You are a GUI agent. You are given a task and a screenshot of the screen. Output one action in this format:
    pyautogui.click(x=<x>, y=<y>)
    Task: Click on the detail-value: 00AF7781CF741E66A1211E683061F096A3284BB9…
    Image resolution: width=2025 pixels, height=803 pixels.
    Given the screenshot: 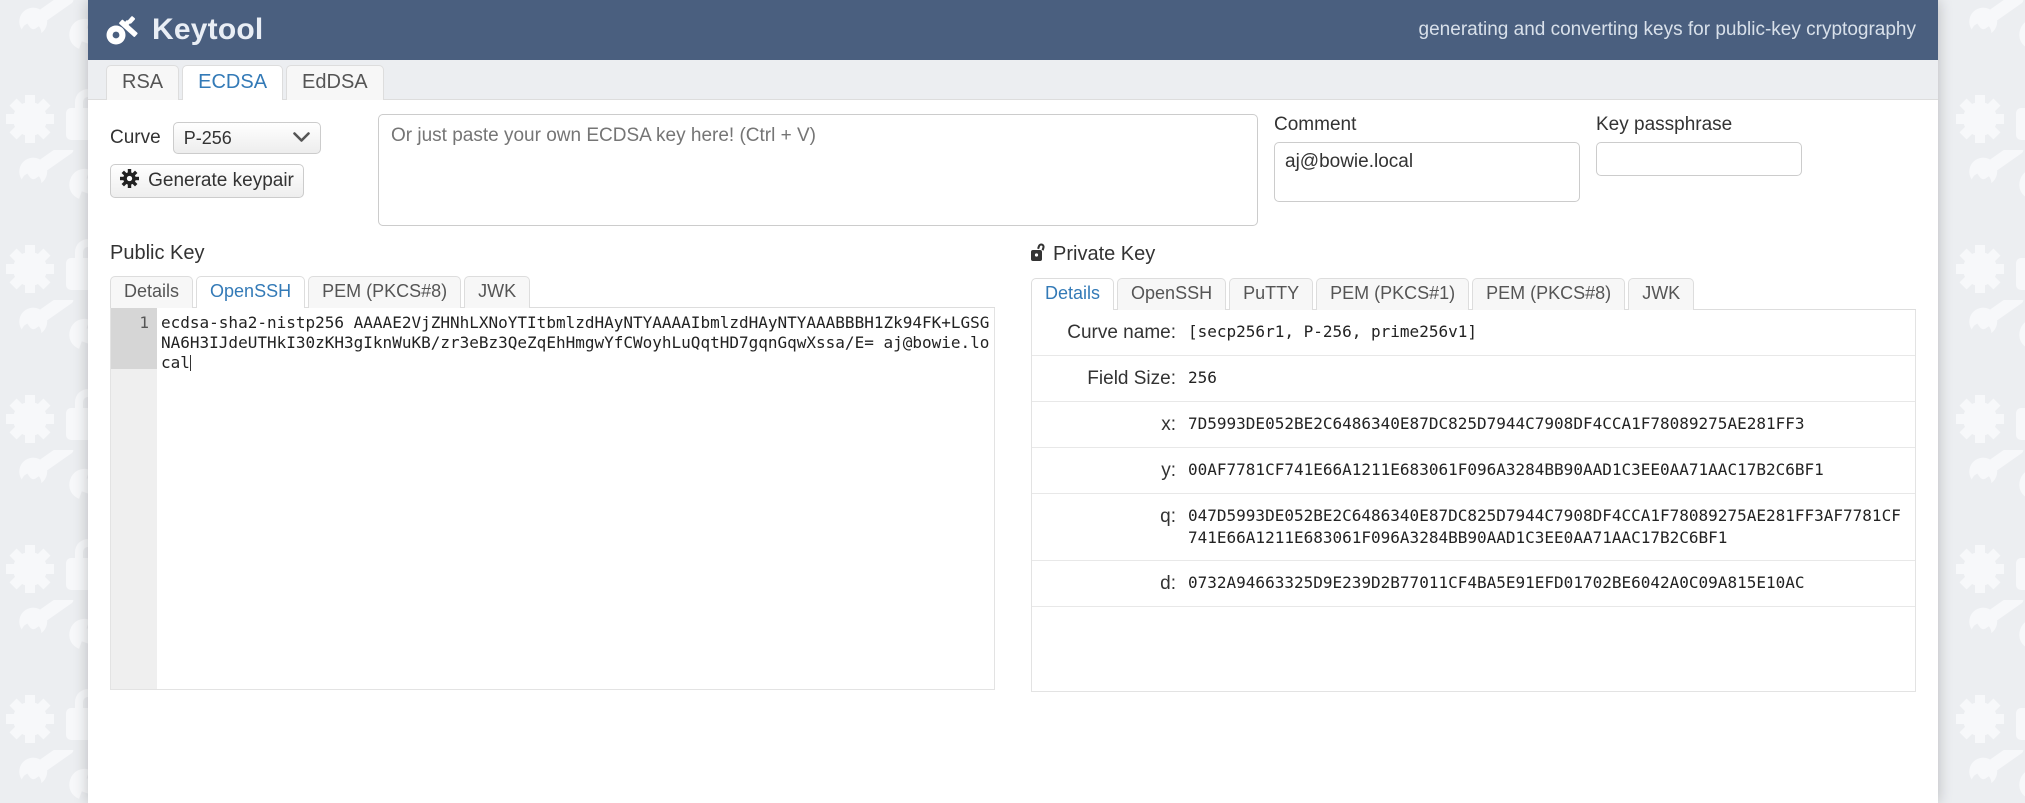 What is the action you would take?
    pyautogui.click(x=1506, y=469)
    